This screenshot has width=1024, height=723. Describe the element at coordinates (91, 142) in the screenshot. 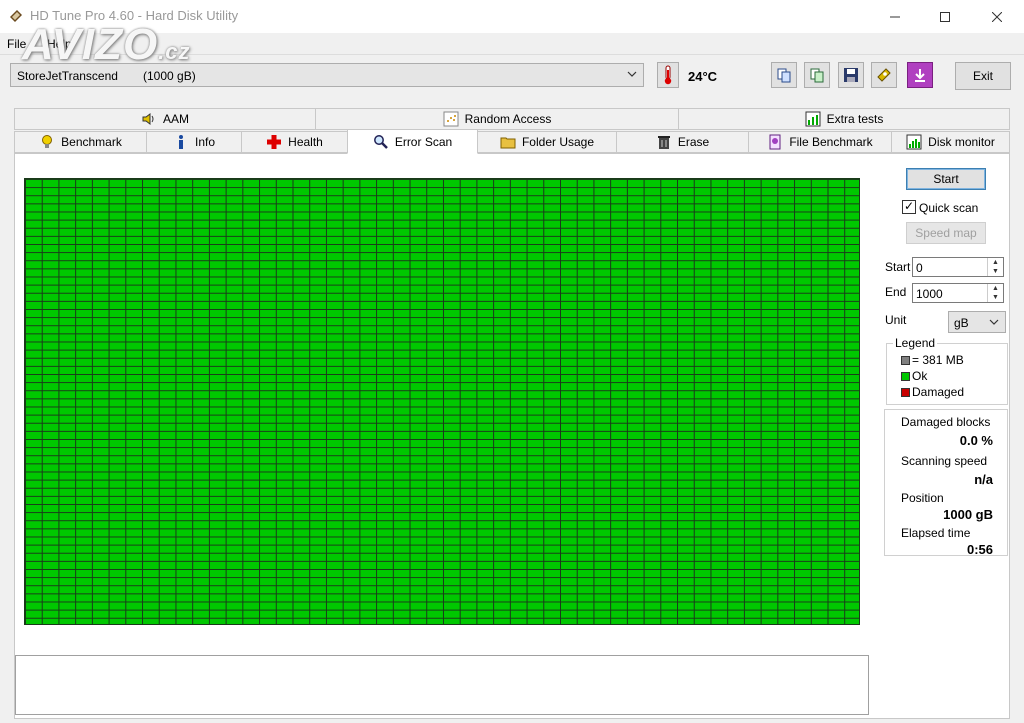

I see `tab-benchmark-label: Benchmark` at that location.